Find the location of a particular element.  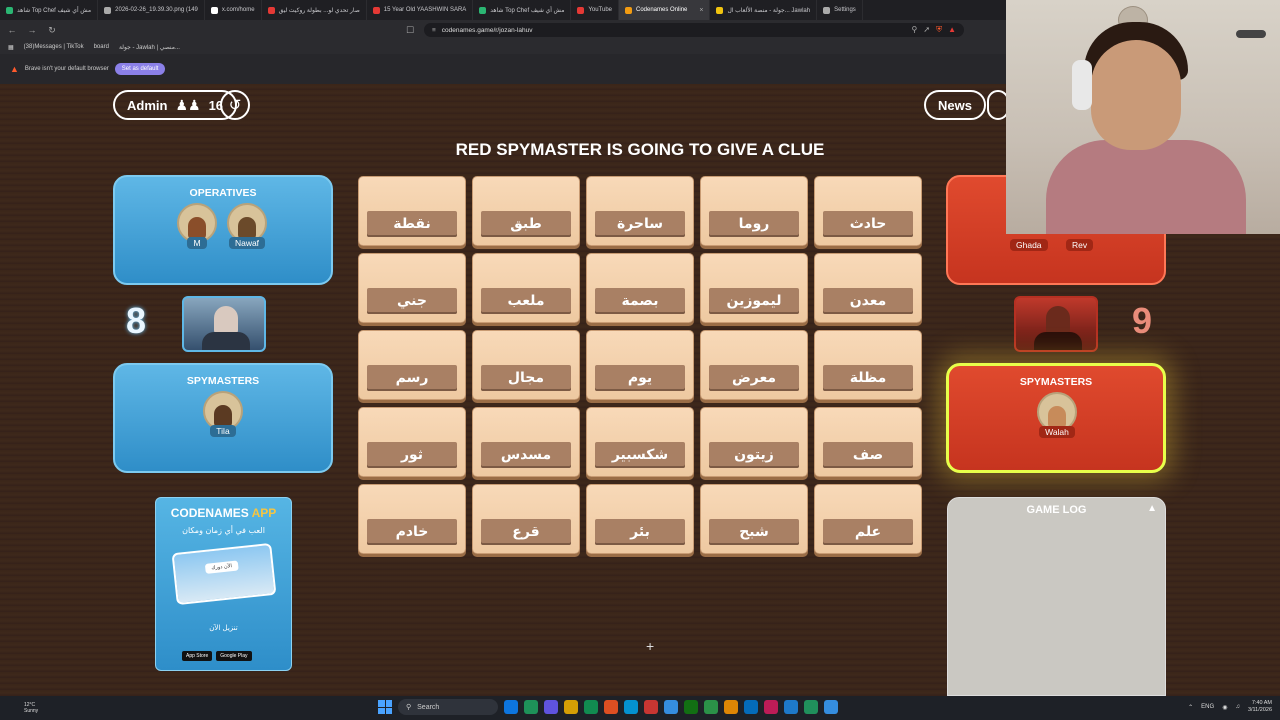

word-card: بصمة is located at coordinates (640, 288).